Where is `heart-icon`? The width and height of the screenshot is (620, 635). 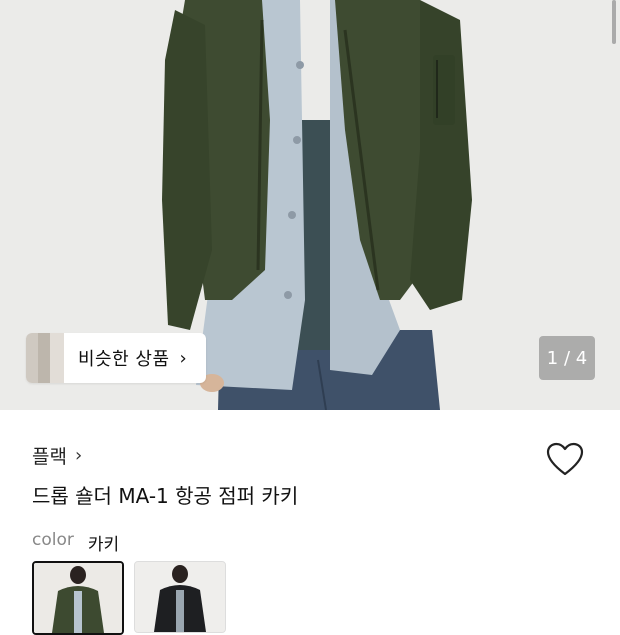
heart-icon is located at coordinates (565, 459).